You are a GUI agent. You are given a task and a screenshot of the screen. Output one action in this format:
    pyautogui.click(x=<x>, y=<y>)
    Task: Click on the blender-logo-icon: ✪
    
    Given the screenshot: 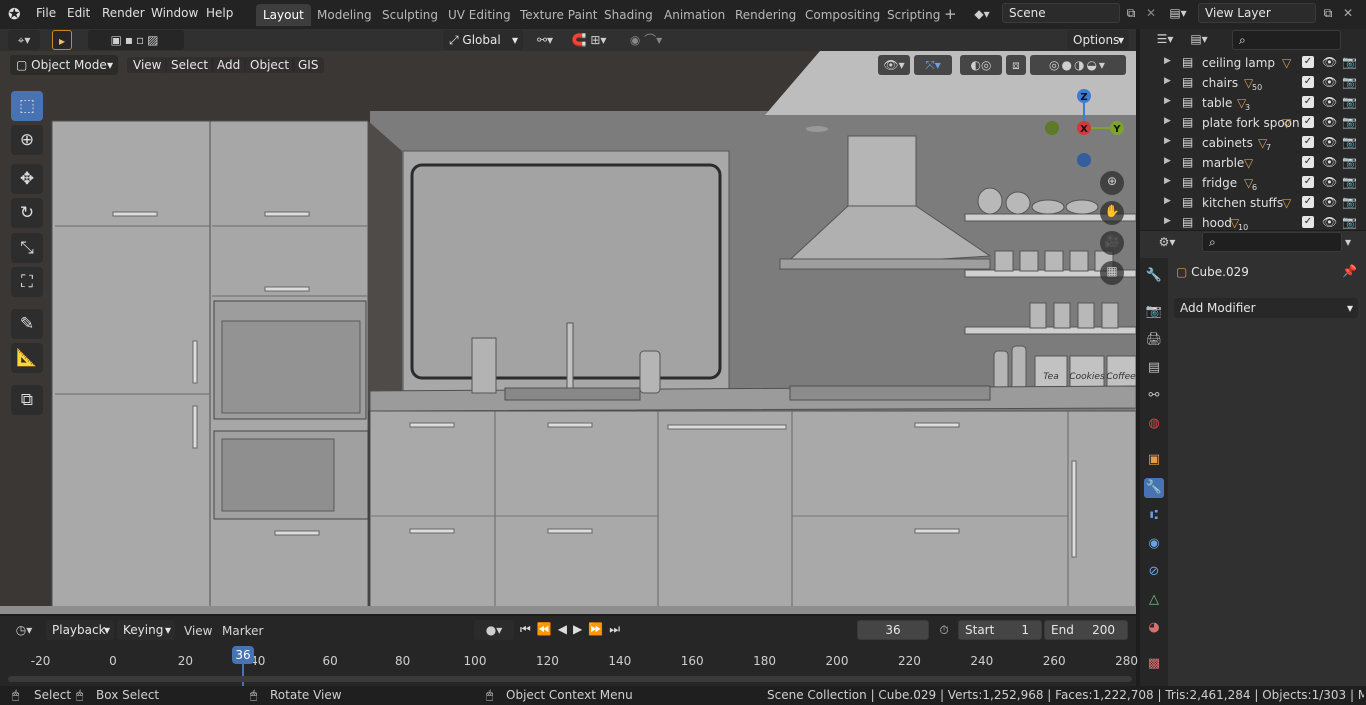 What is the action you would take?
    pyautogui.click(x=17, y=14)
    